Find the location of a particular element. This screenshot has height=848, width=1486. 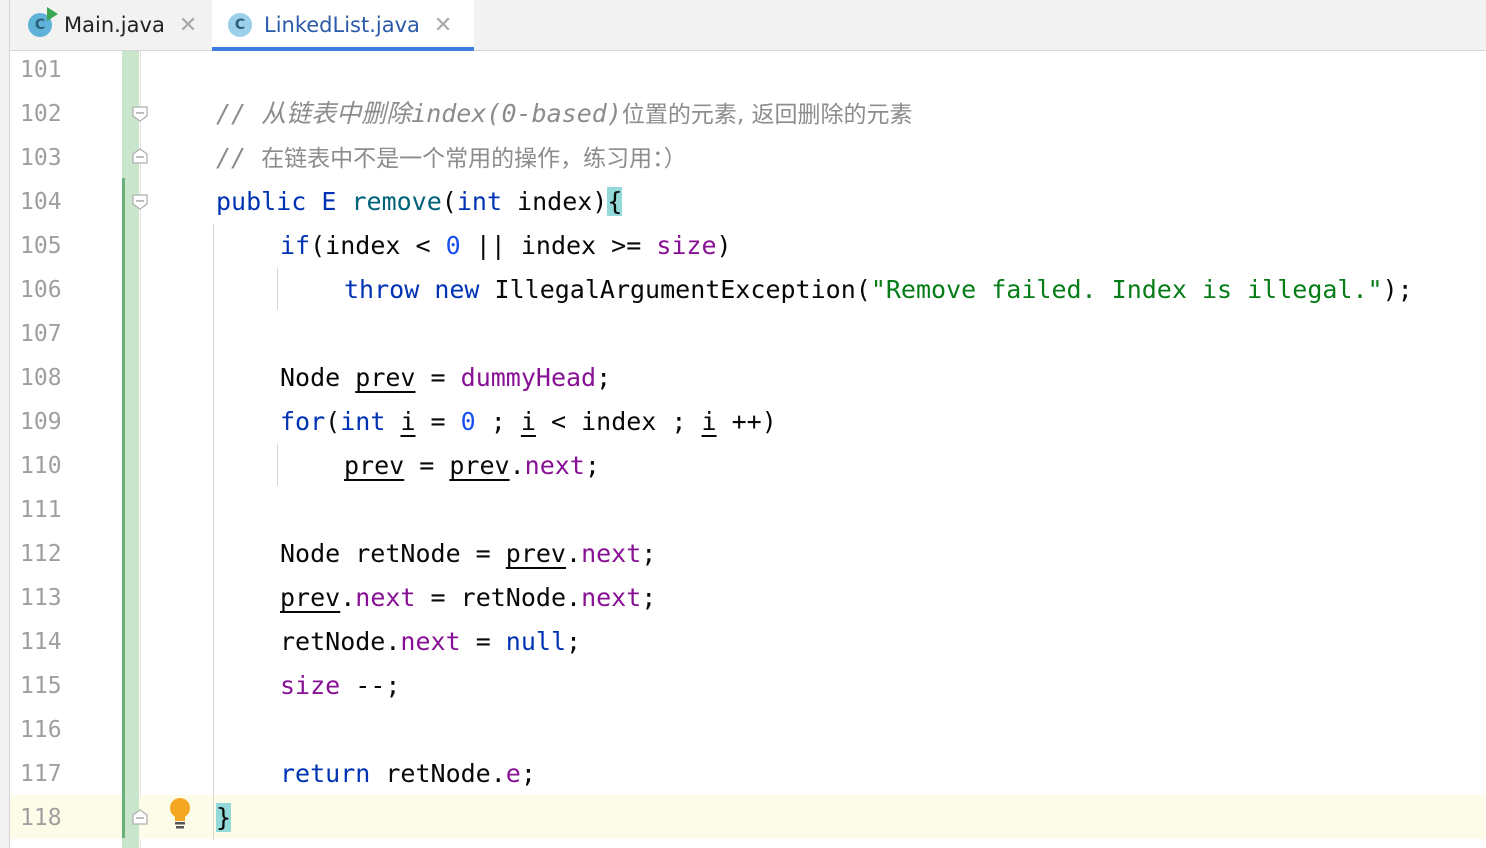

code-line-115: size --; is located at coordinates (340, 686).